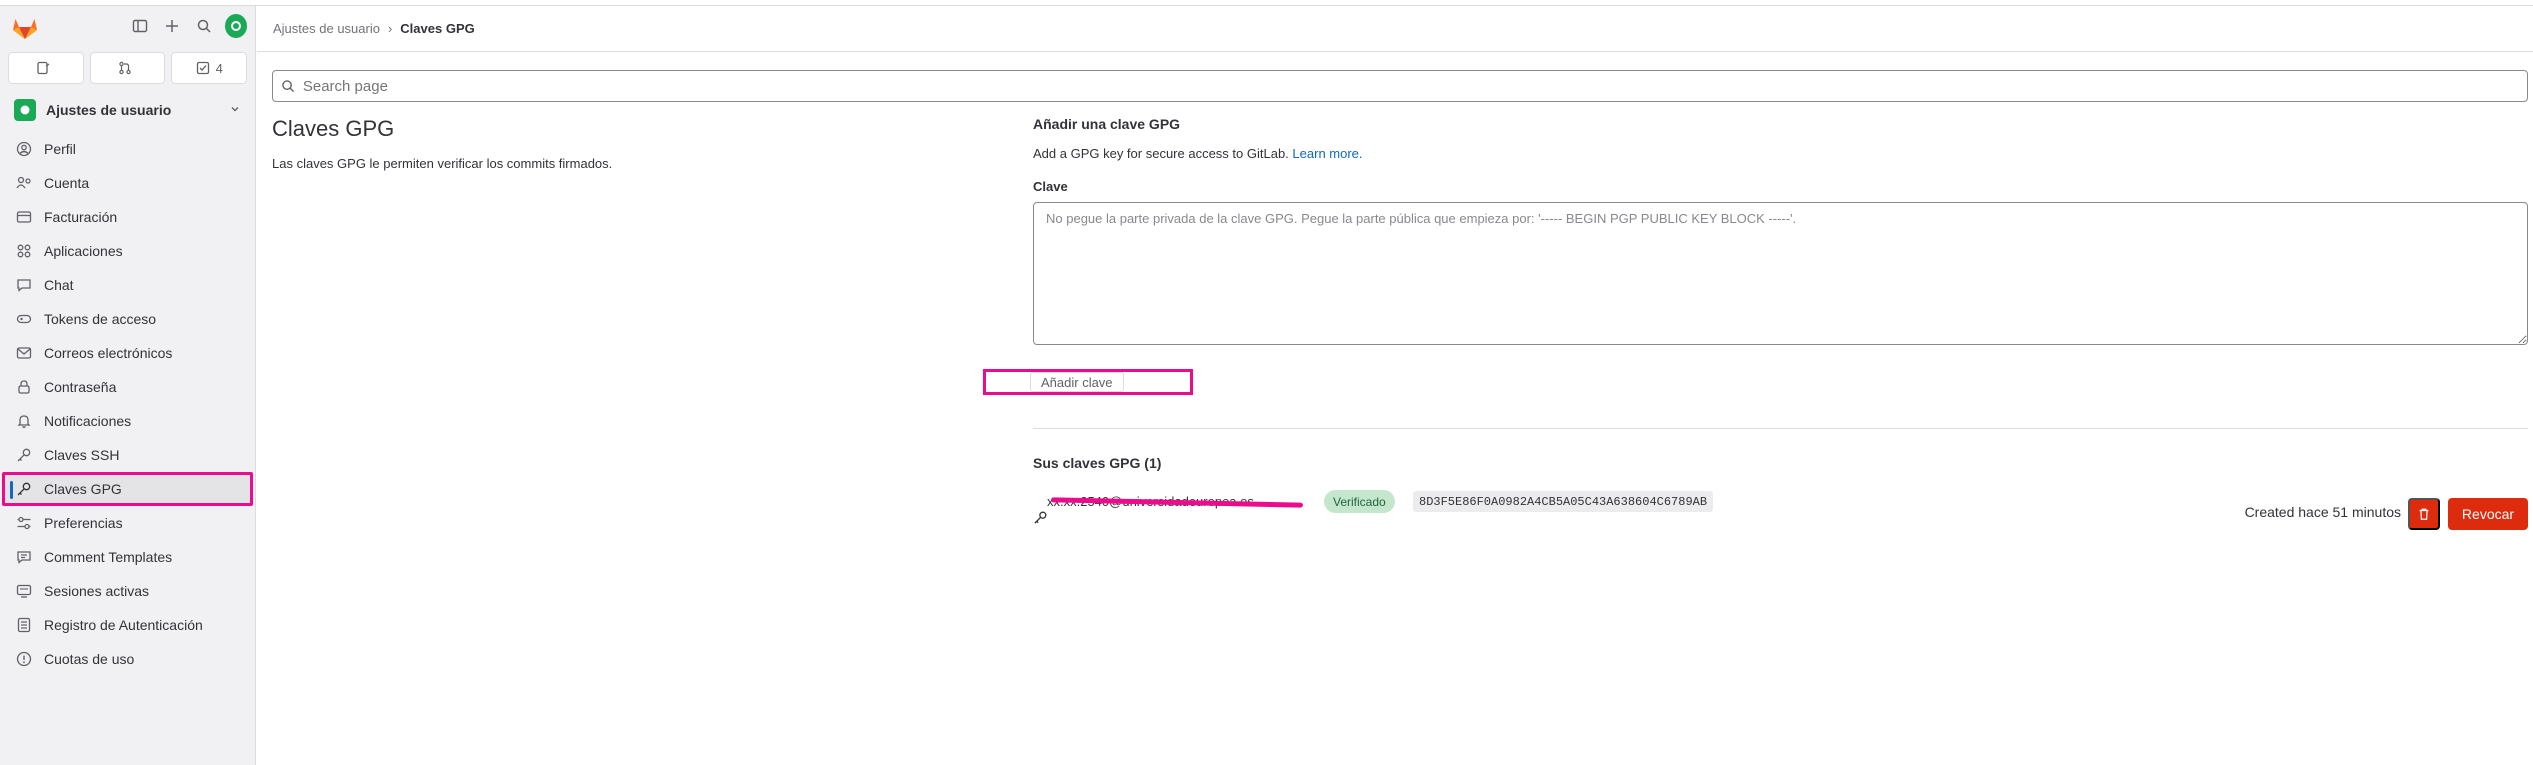 This screenshot has height=765, width=2533. Describe the element at coordinates (127, 285) in the screenshot. I see `sidebar-item-chat: Chat` at that location.